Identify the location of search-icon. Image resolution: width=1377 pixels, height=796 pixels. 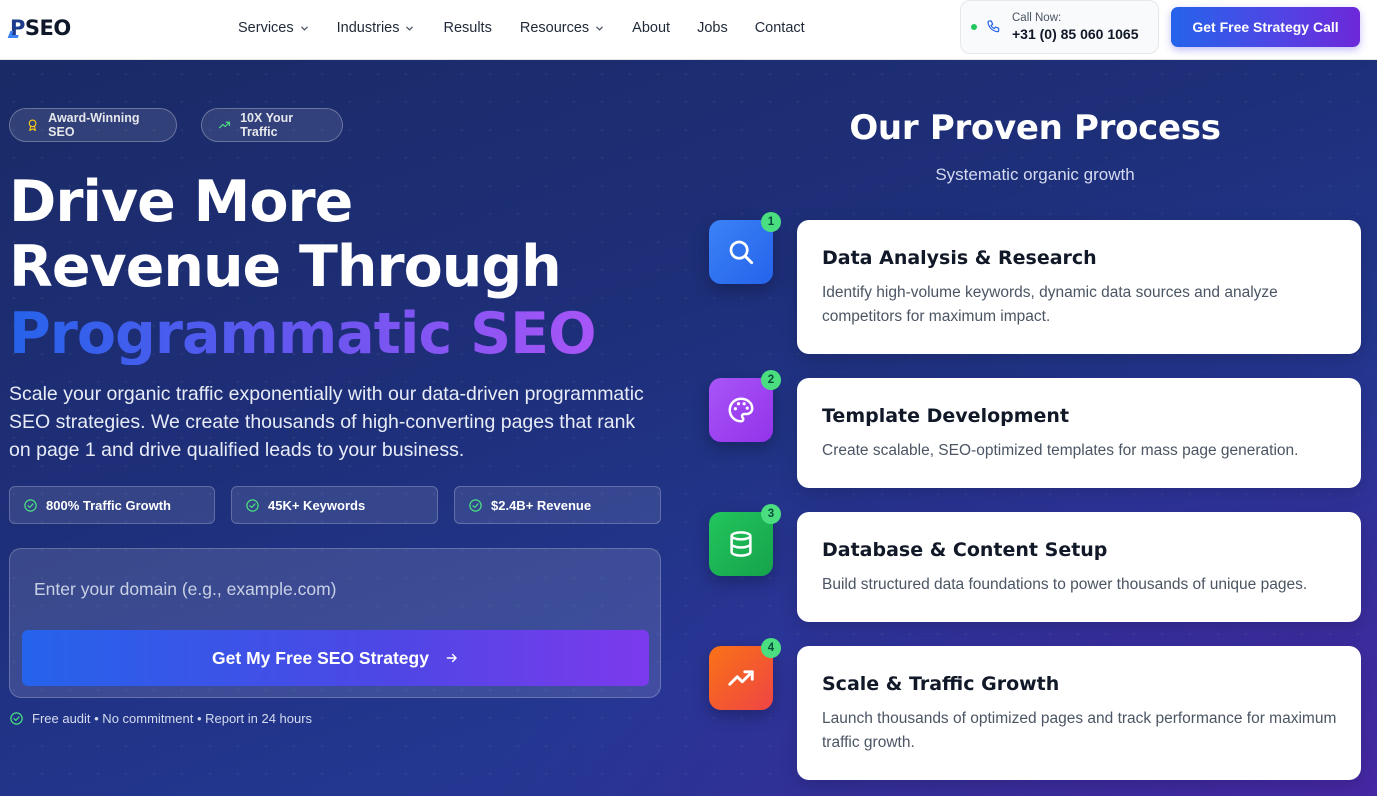
(741, 252).